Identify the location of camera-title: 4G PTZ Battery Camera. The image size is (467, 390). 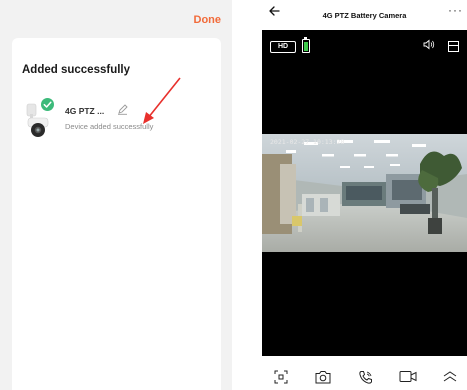
(364, 15).